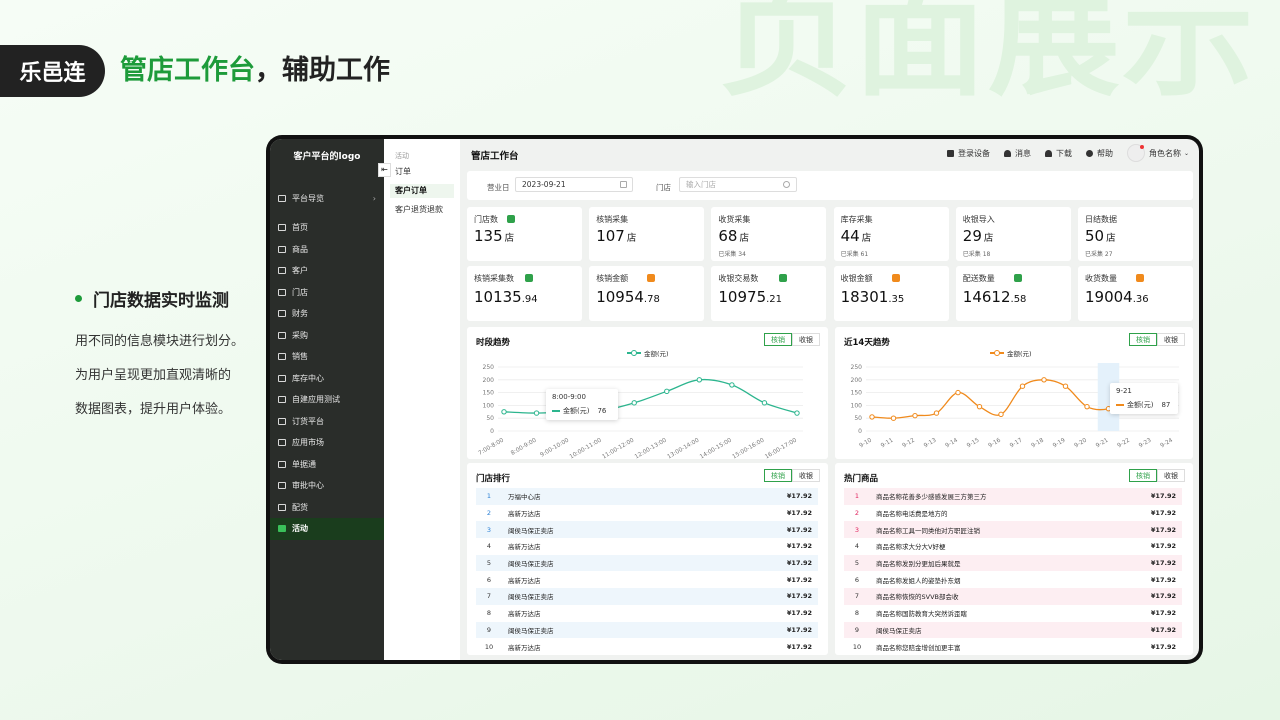 This screenshot has height=720, width=1280. I want to click on stat-card: 收货数量 19004.36, so click(1135, 293).